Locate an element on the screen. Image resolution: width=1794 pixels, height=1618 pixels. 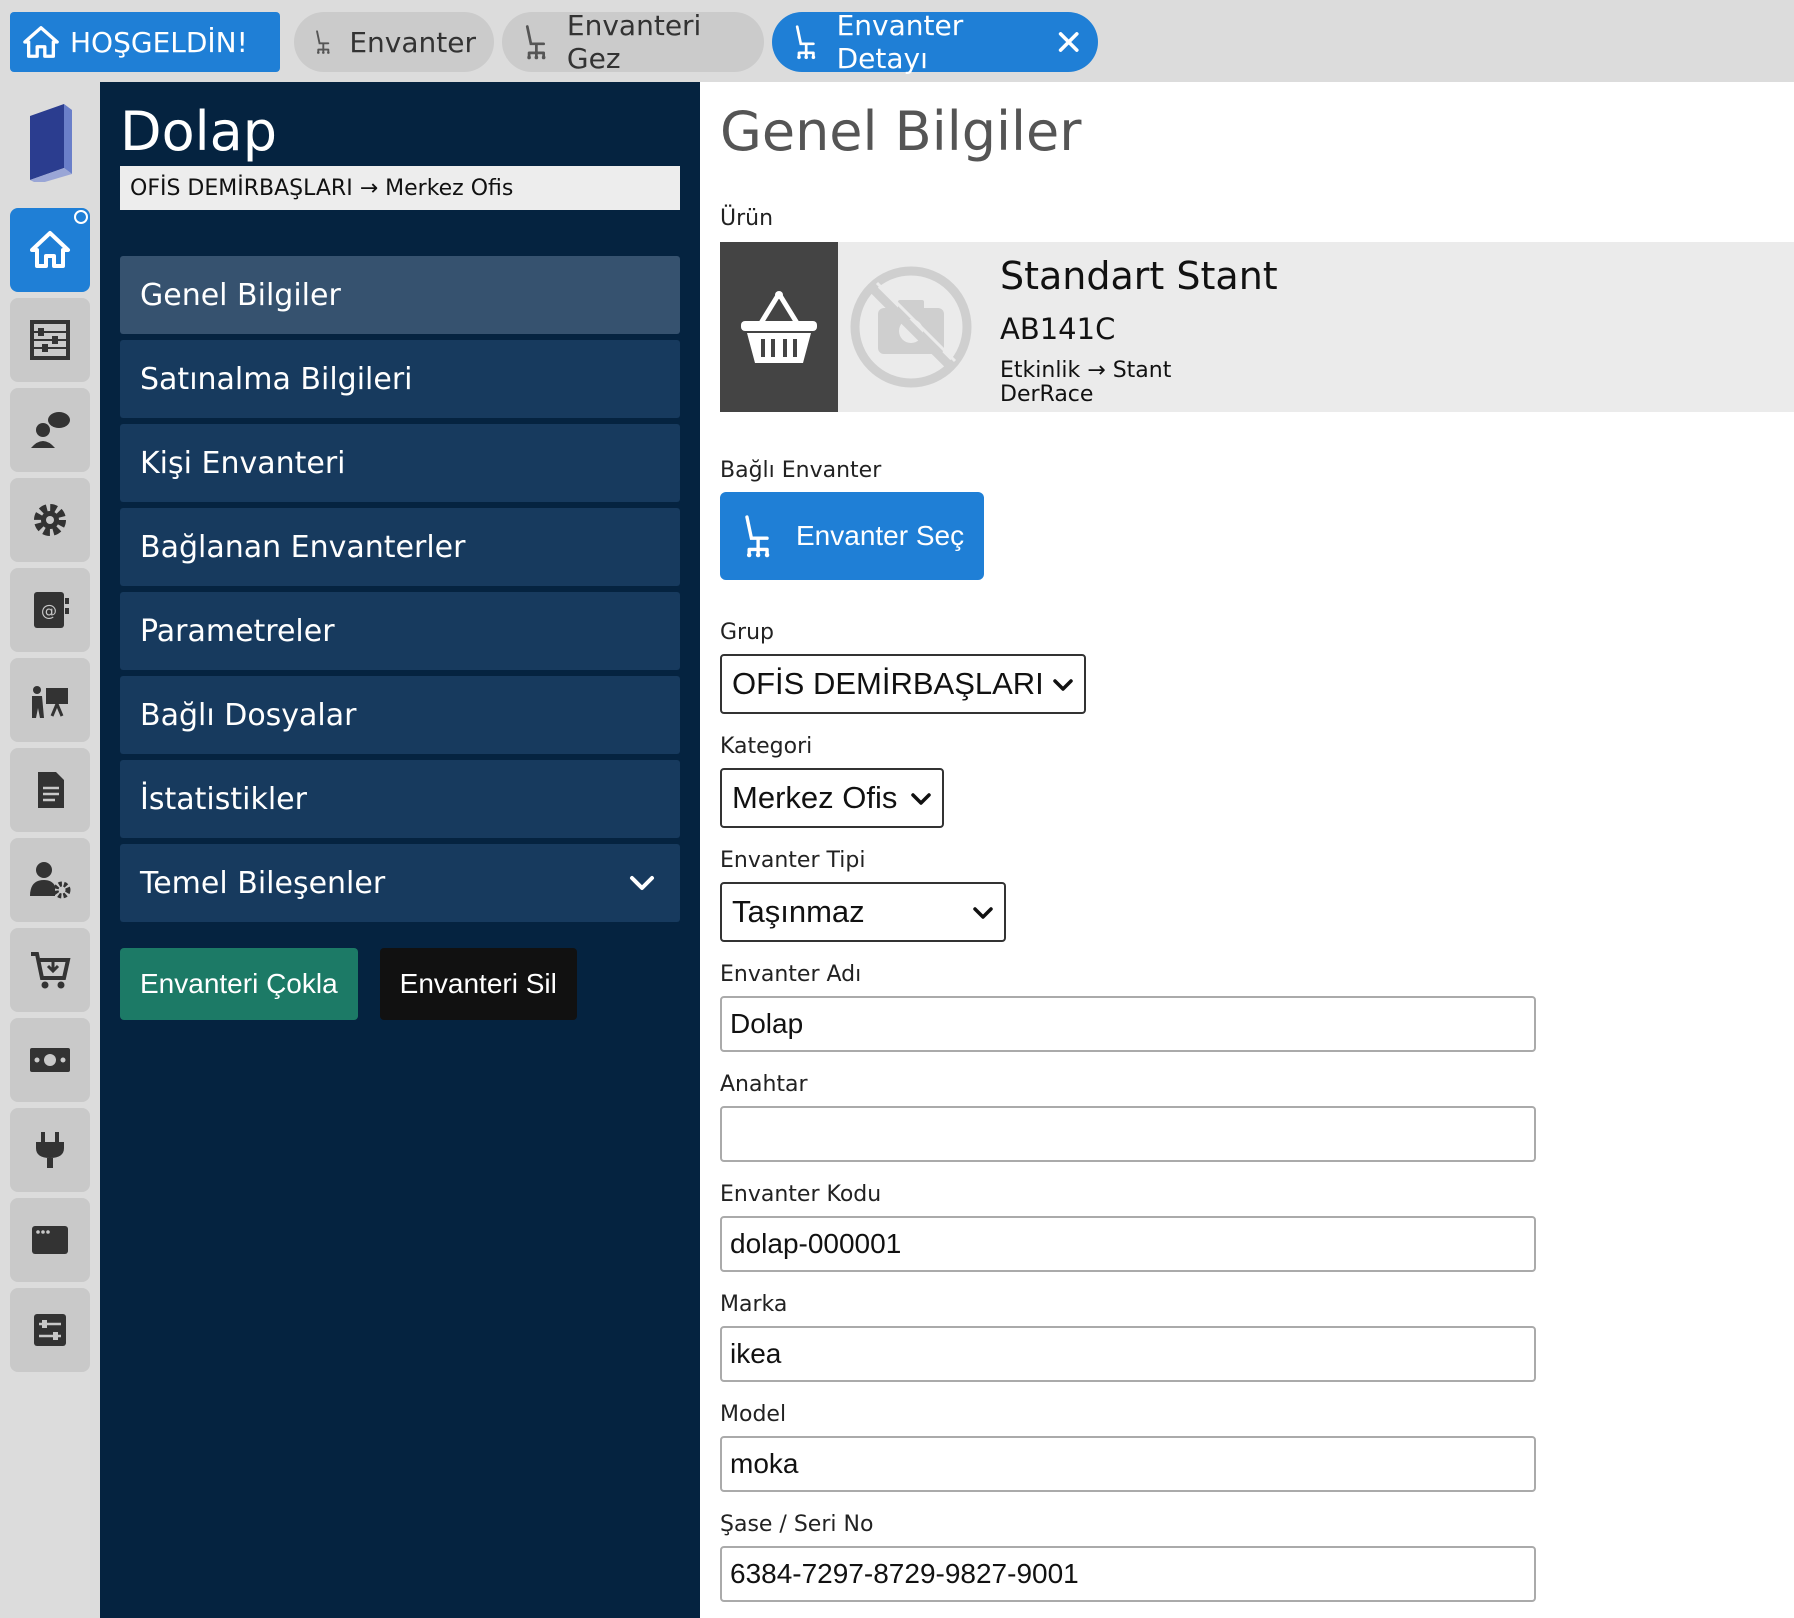
rail-user-settings is located at coordinates (50, 880).